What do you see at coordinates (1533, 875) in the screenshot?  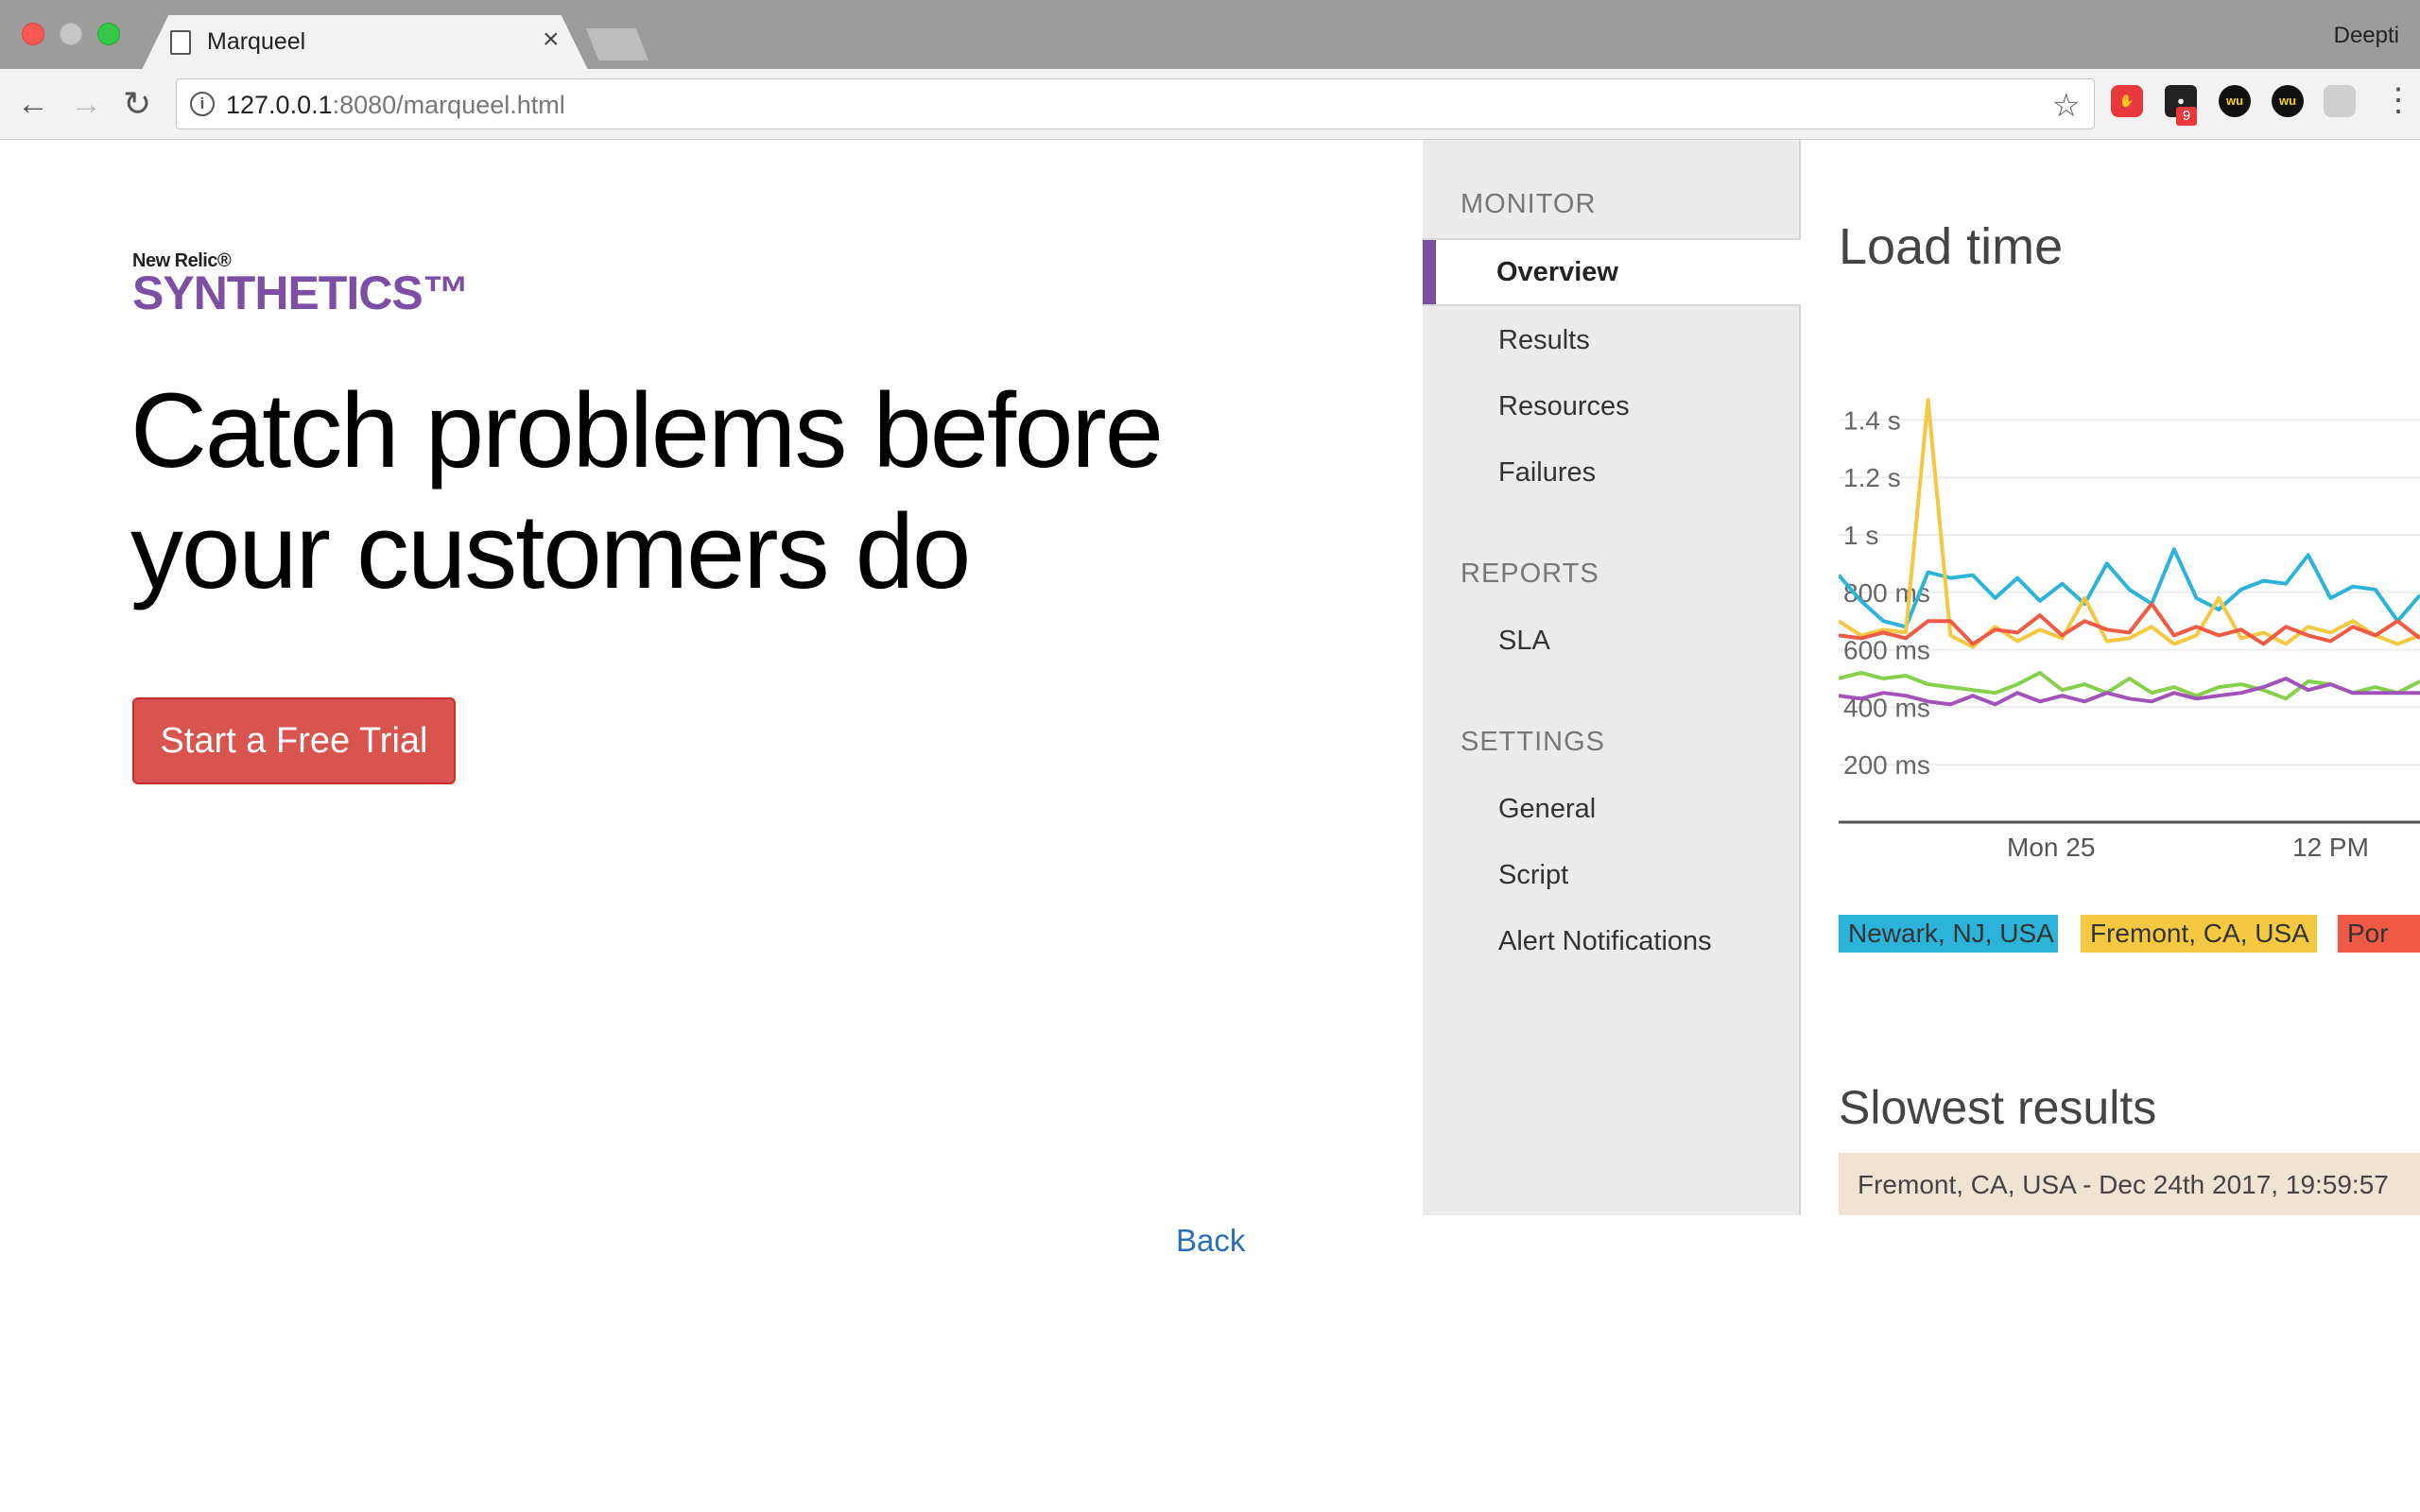 I see `sidebar-item-script: Script` at bounding box center [1533, 875].